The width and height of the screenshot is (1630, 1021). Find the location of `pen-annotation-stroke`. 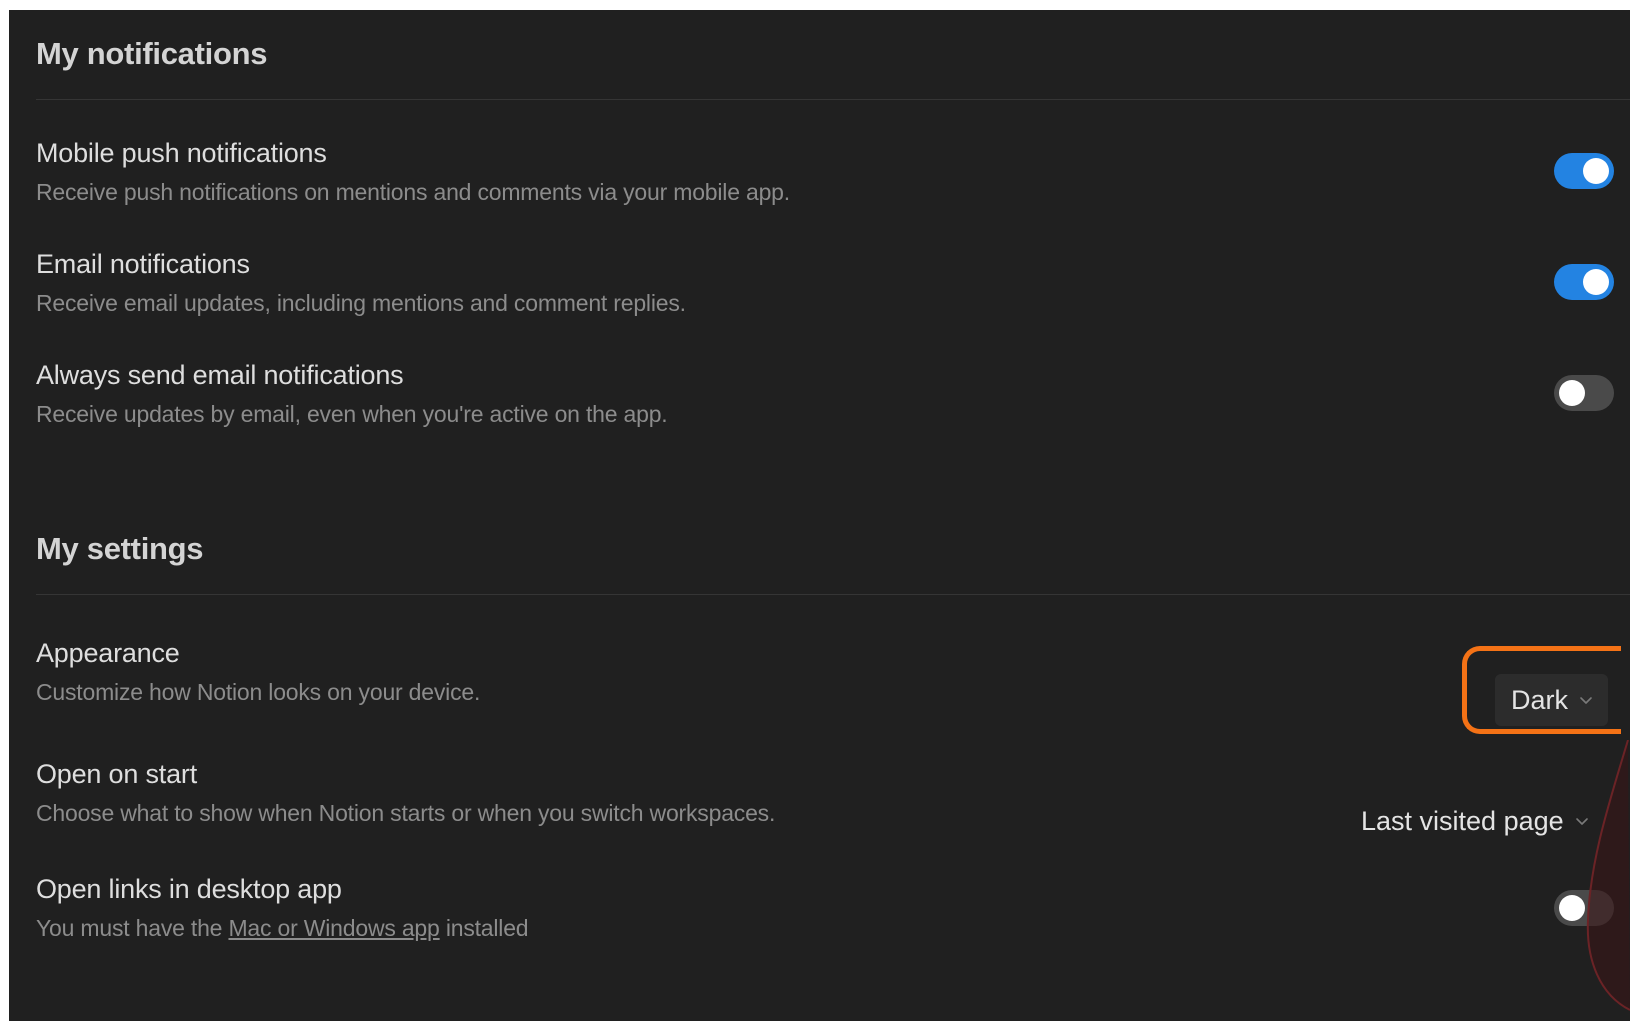

pen-annotation-stroke is located at coordinates (1608, 875).